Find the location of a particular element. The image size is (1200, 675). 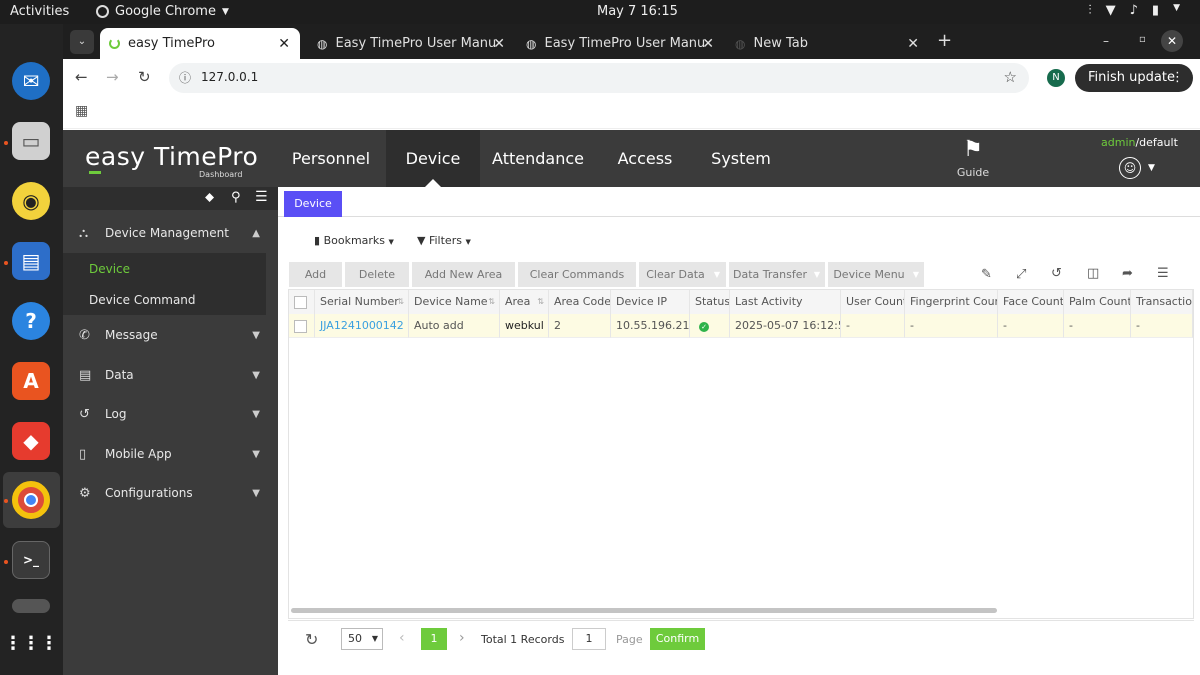

chrome-small-icon is located at coordinates (102, 11).